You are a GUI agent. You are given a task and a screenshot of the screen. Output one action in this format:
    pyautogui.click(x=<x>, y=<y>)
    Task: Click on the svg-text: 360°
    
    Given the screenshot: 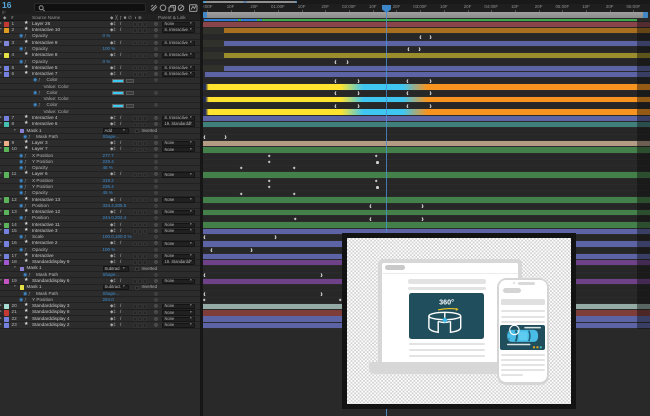 What is the action you would take?
    pyautogui.click(x=446, y=301)
    